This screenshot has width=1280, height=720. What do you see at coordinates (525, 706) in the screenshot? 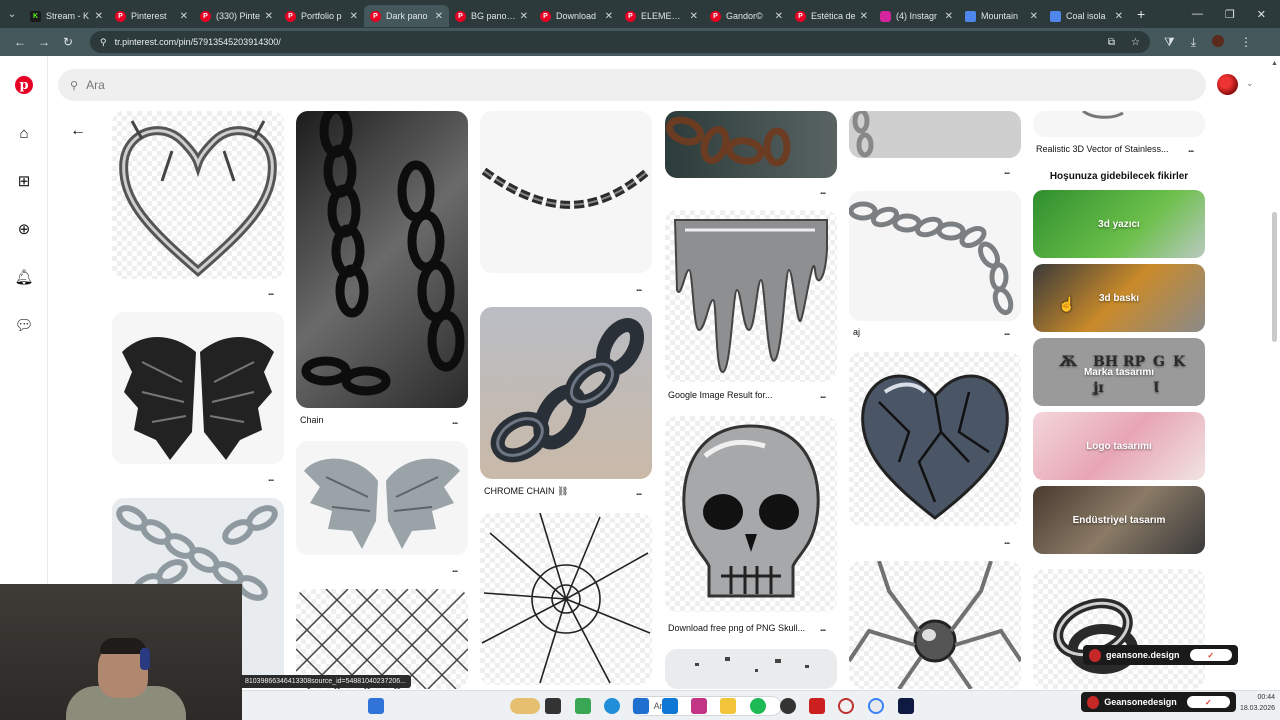
I see `widgets-icon` at bounding box center [525, 706].